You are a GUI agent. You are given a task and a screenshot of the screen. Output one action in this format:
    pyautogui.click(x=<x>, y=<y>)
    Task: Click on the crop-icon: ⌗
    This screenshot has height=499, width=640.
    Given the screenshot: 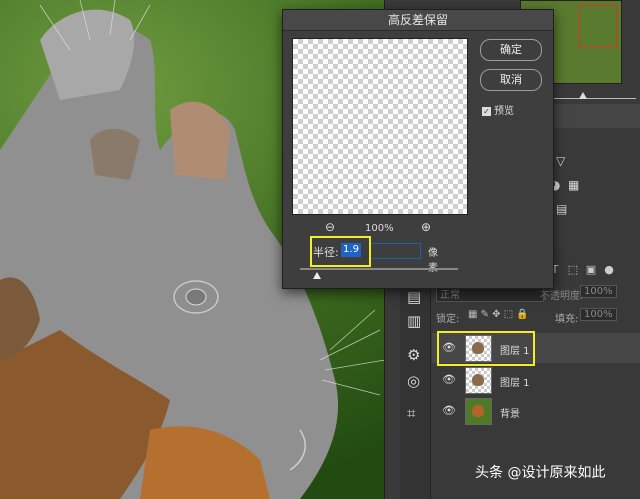 What is the action you would take?
    pyautogui.click(x=411, y=413)
    